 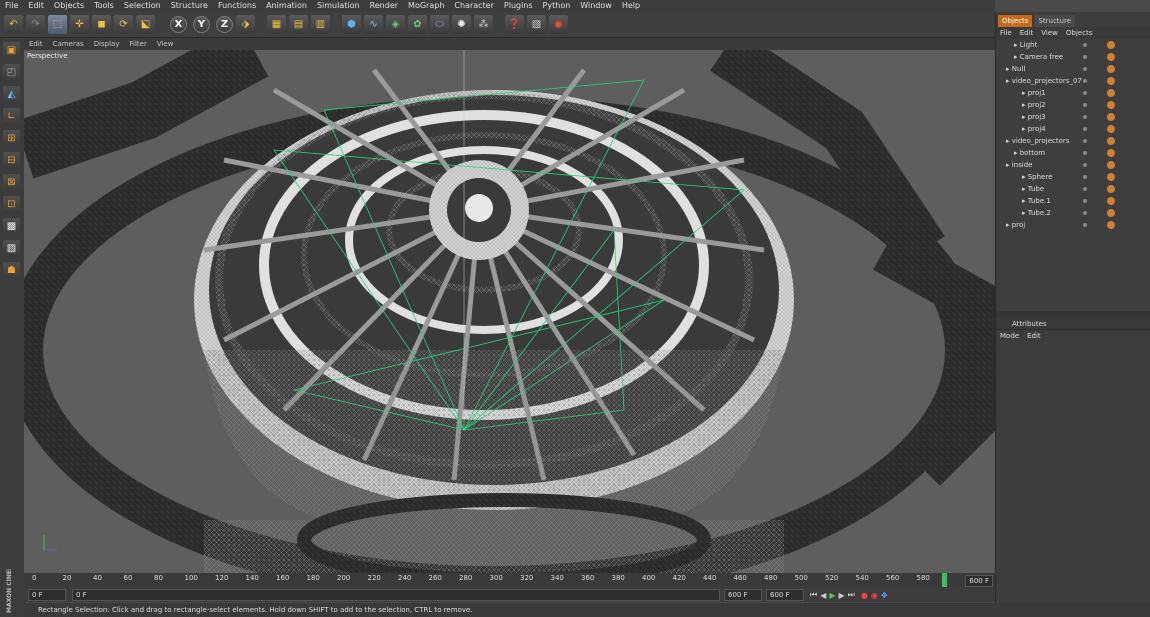 What do you see at coordinates (138, 44) in the screenshot?
I see `viewport-menu-filter: Filter` at bounding box center [138, 44].